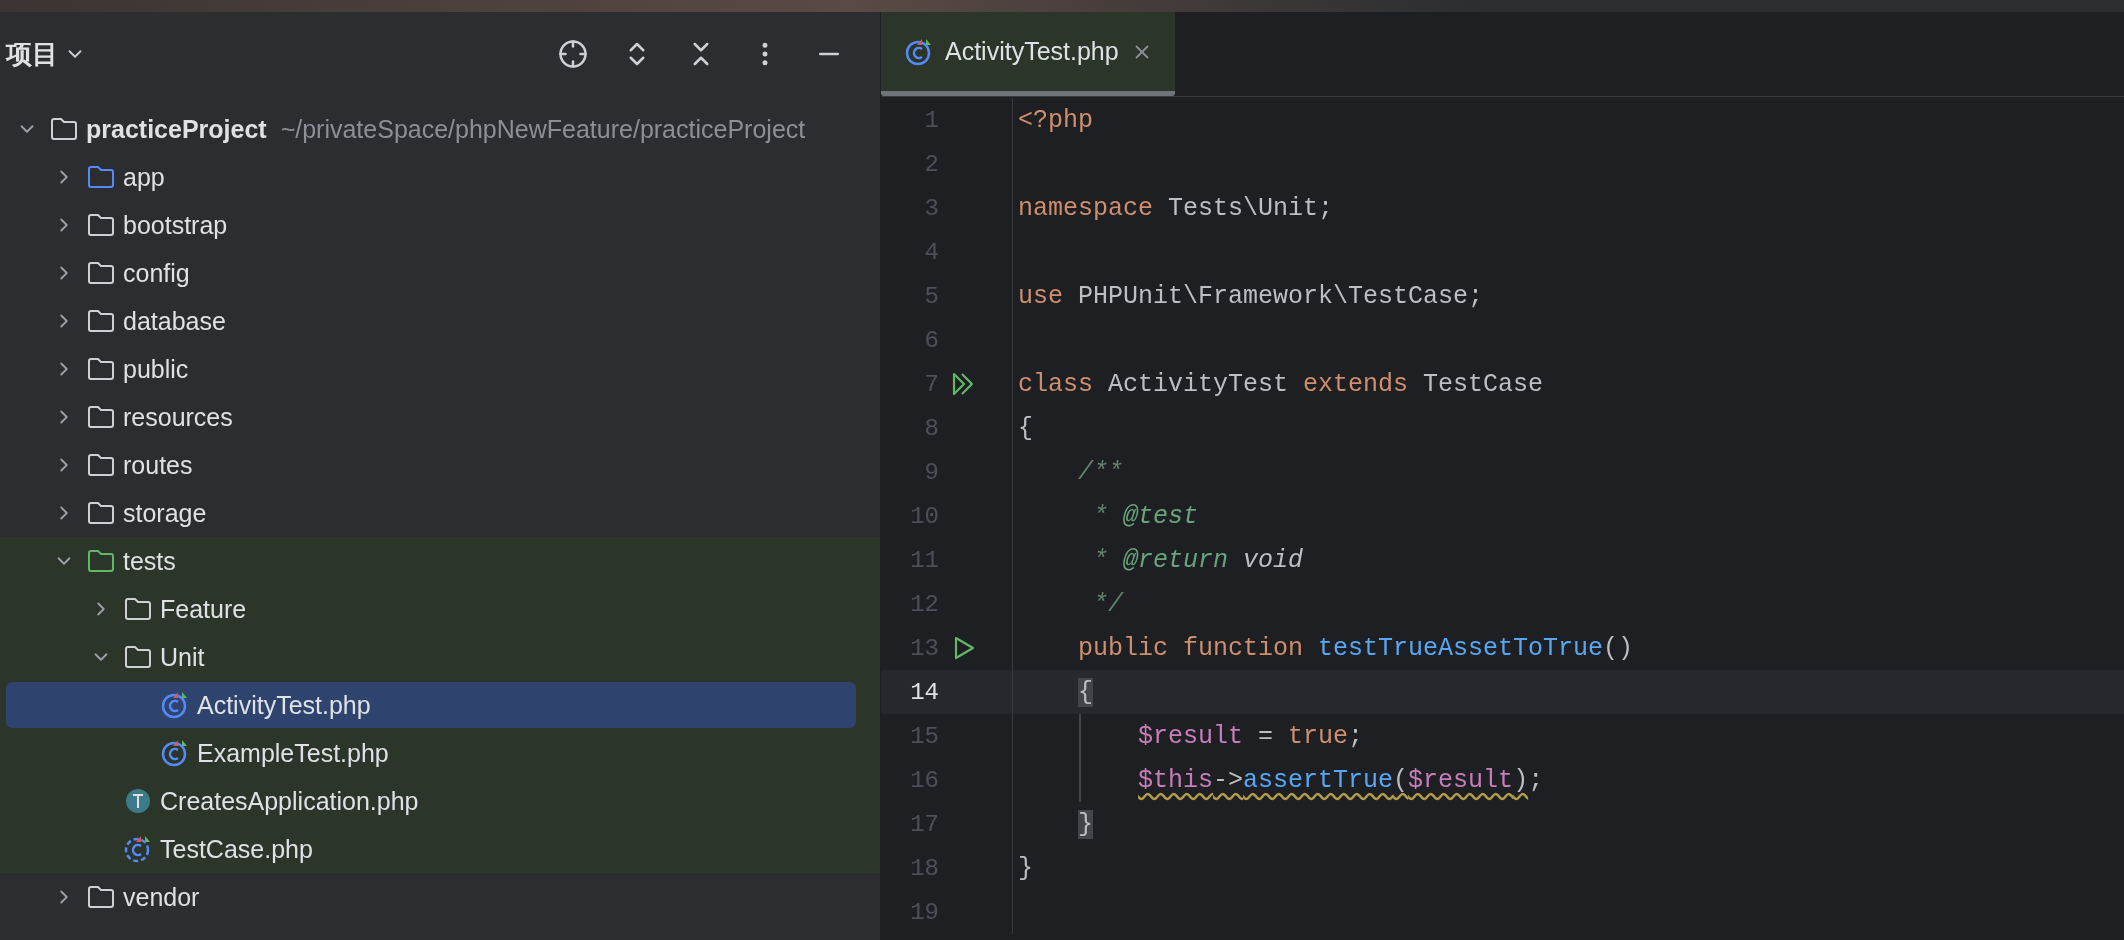  What do you see at coordinates (174, 321) in the screenshot?
I see `item-name: database` at bounding box center [174, 321].